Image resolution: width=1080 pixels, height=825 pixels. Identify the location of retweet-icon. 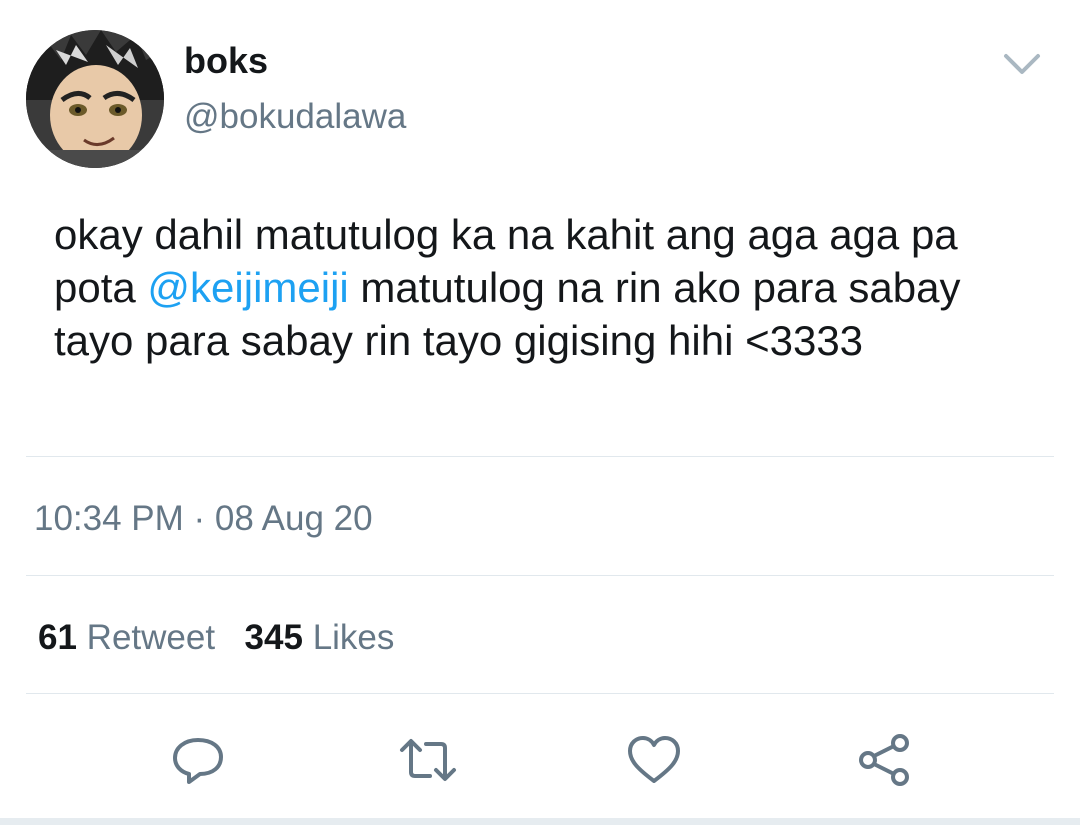
(428, 760).